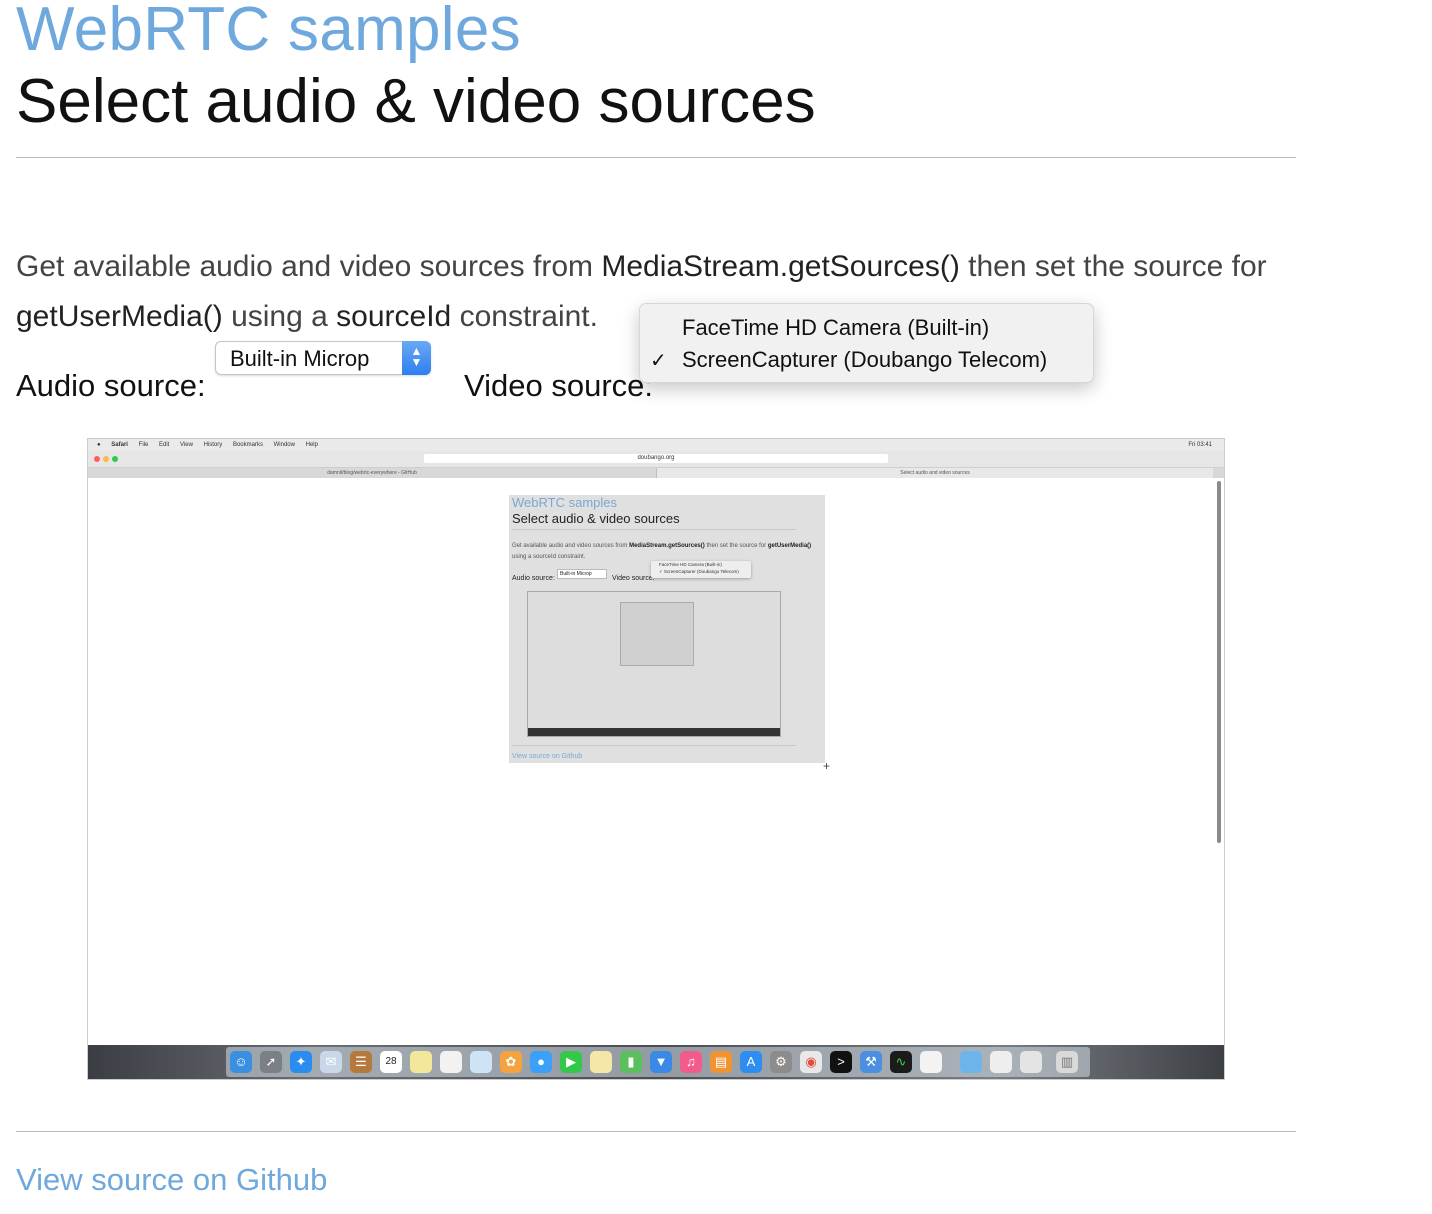 This screenshot has width=1432, height=1214. Describe the element at coordinates (416, 358) in the screenshot. I see `select-arrows-icon: ▲ ▼` at that location.